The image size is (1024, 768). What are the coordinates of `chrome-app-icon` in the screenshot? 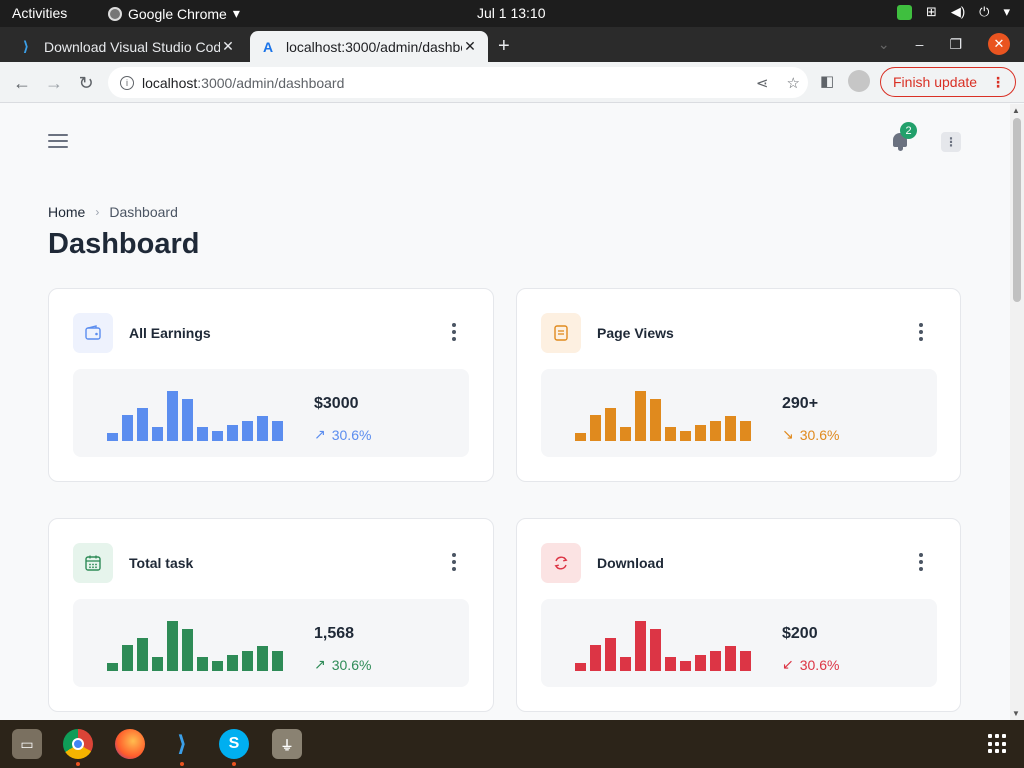 It's located at (78, 744).